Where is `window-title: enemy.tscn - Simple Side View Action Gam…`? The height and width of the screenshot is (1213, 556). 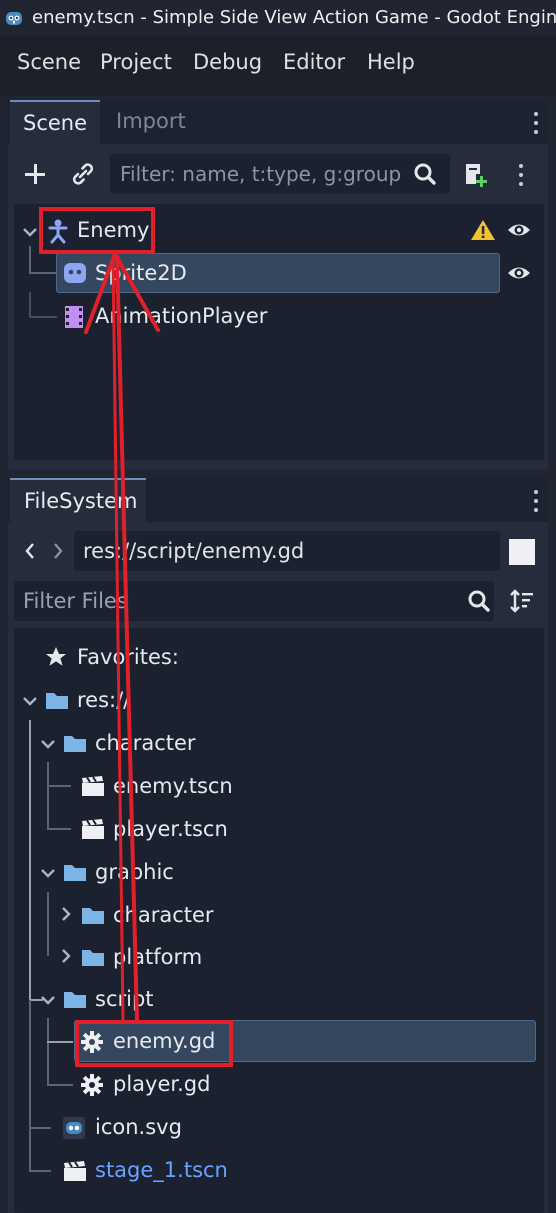
window-title: enemy.tscn - Simple Side View Action Gam… is located at coordinates (294, 17).